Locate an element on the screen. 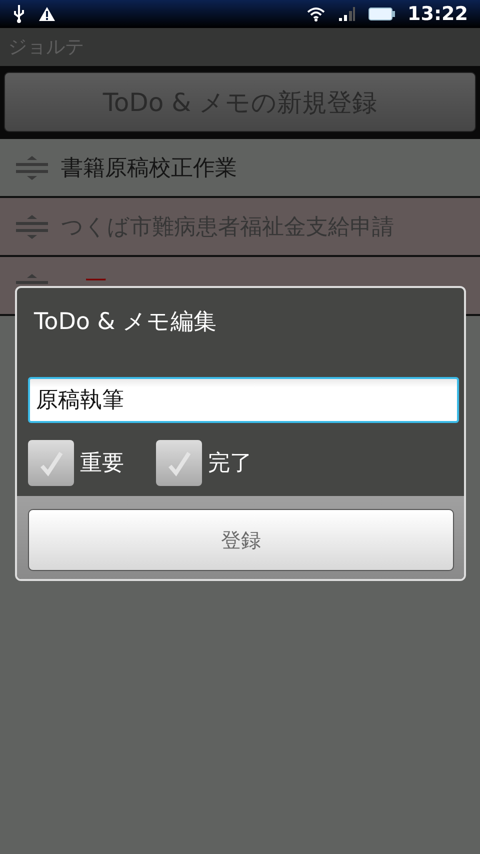 The height and width of the screenshot is (854, 480). checkbox-label: 重要 is located at coordinates (102, 464).